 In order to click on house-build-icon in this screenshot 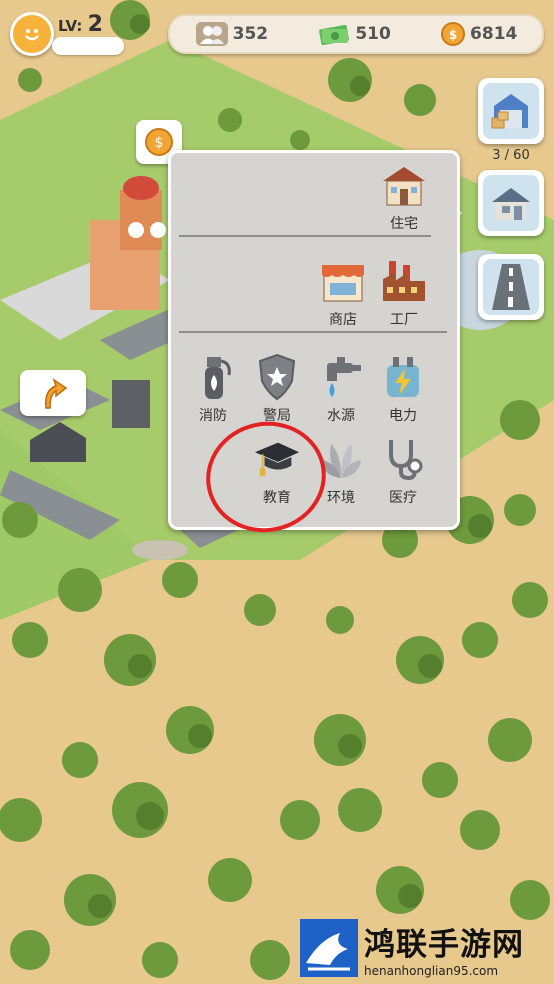, I will do `click(511, 204)`.